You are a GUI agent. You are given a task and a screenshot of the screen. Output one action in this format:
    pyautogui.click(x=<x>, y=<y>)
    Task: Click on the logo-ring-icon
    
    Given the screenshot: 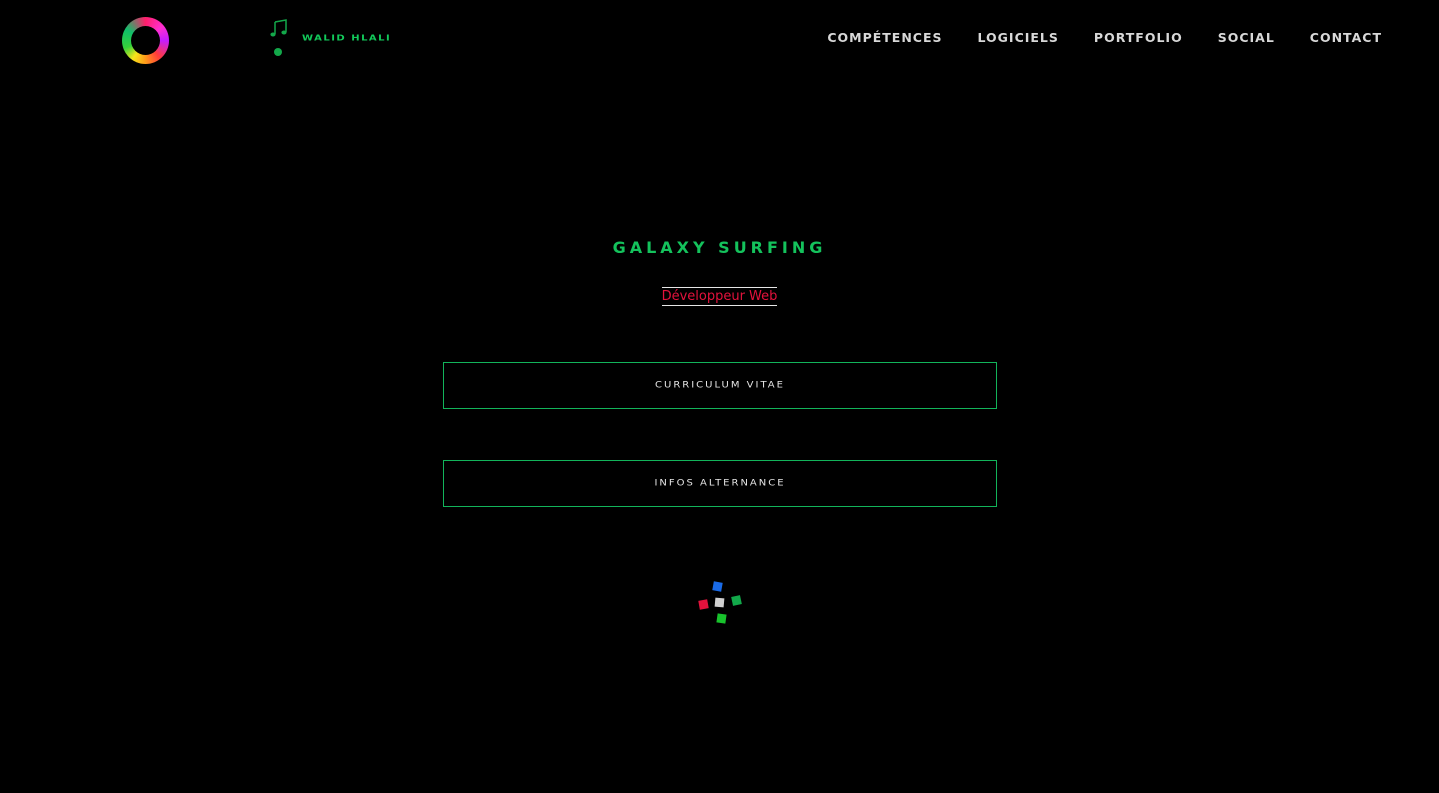 What is the action you would take?
    pyautogui.click(x=145, y=40)
    